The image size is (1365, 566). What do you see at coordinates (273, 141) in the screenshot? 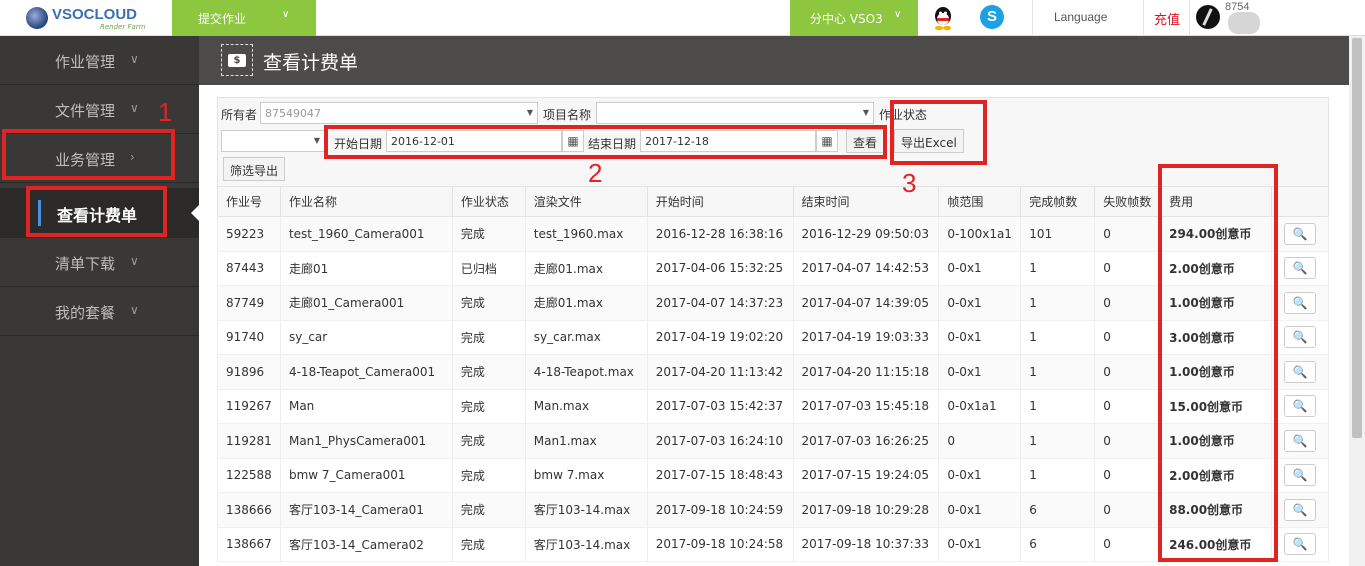
I see `job-status-select: ▼` at bounding box center [273, 141].